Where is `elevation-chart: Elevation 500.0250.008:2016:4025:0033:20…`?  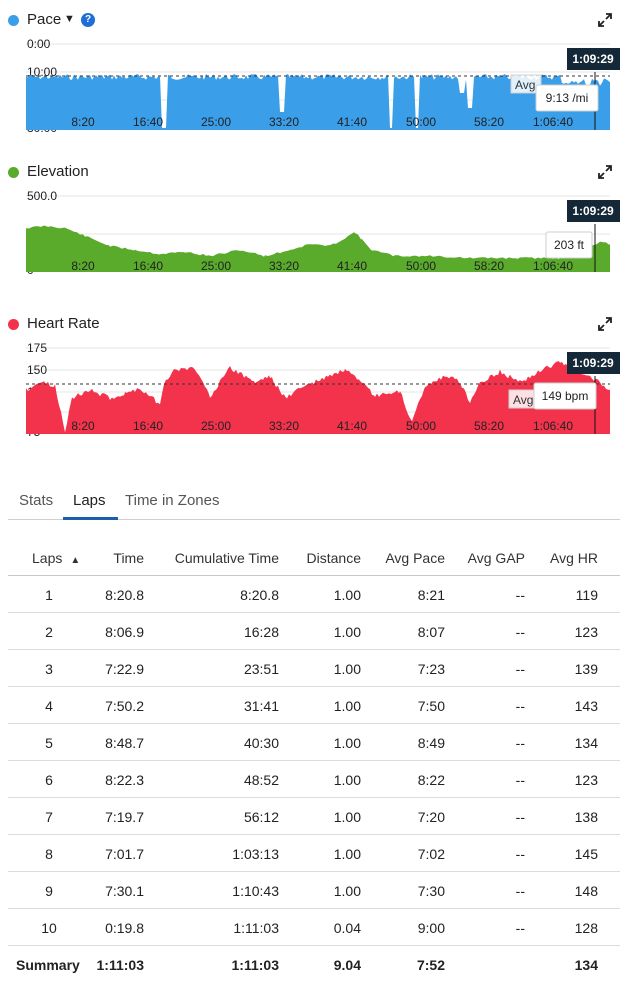
elevation-chart: Elevation 500.0250.008:2016:4025:0033:20… is located at coordinates (317, 220).